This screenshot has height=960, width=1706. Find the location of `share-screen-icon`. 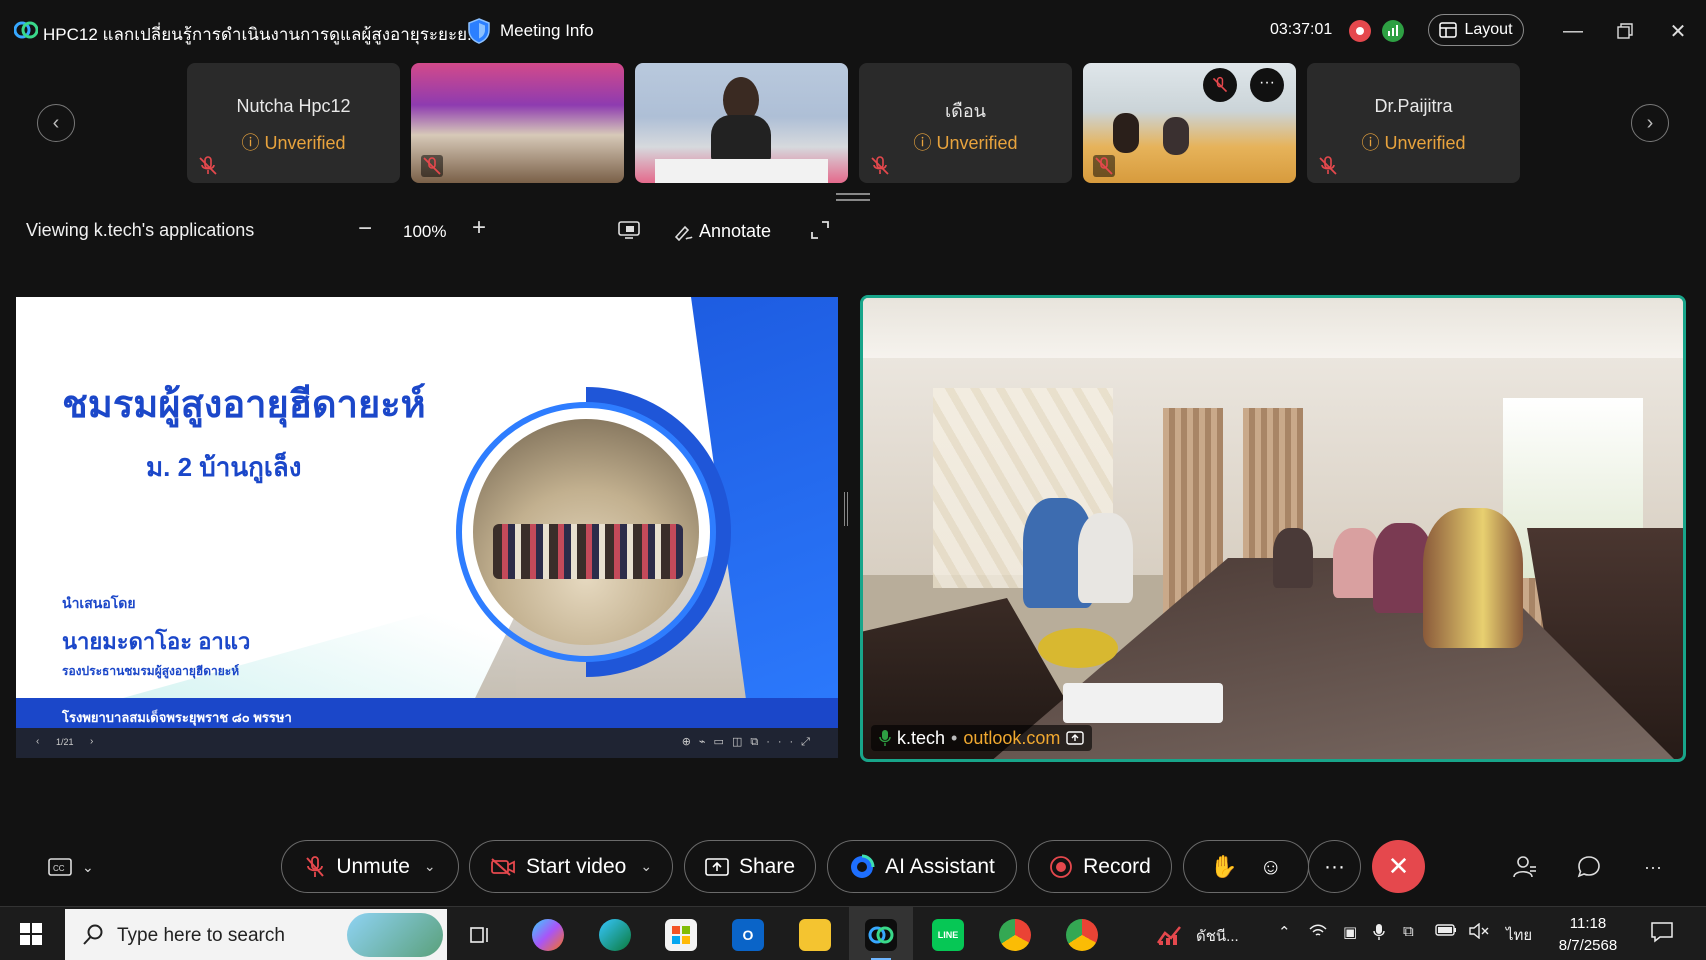

share-screen-icon is located at coordinates (717, 866).